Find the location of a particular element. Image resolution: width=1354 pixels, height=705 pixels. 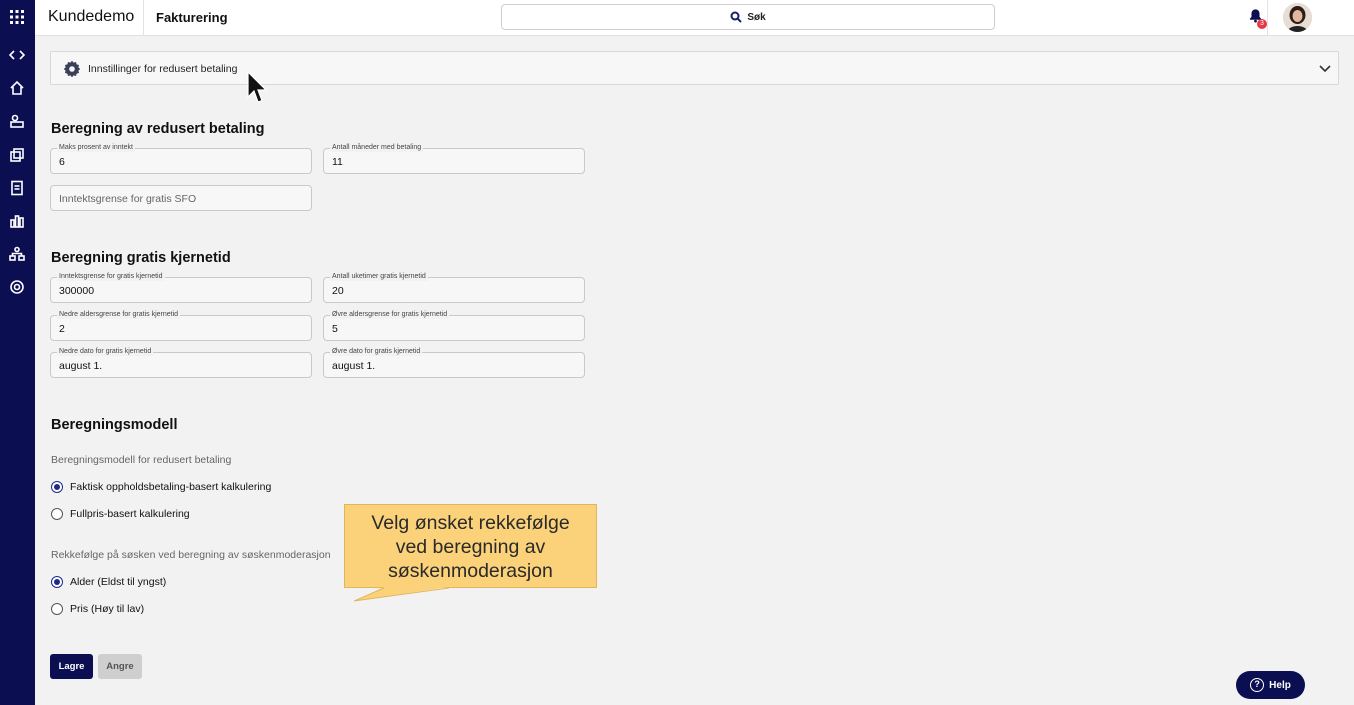

search-icon is located at coordinates (736, 17).